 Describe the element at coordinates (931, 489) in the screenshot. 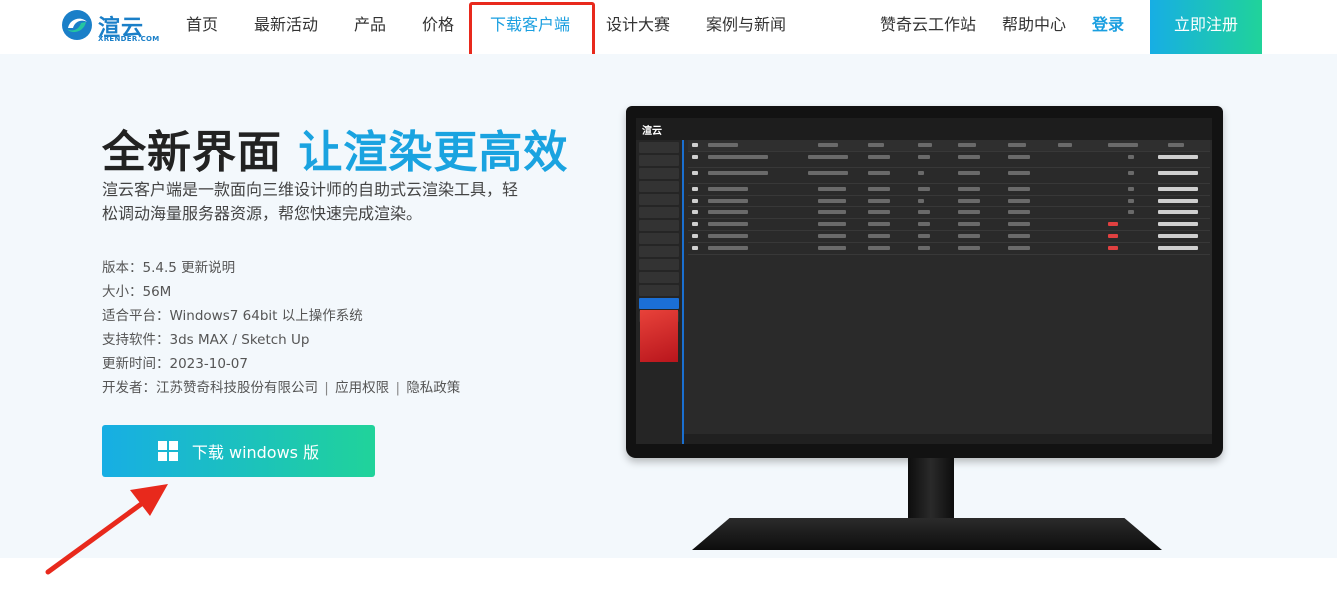

I see `monitor-neck` at that location.